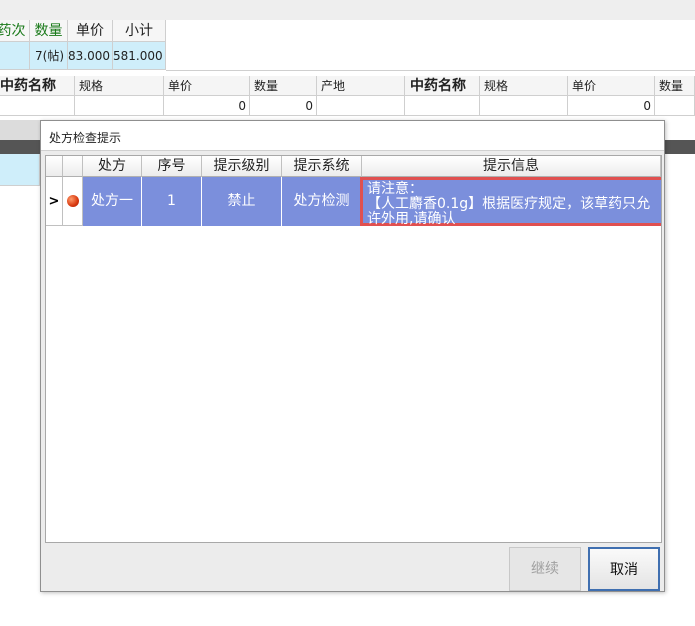  Describe the element at coordinates (112, 201) in the screenshot. I see `cell-prescription: 处方一` at that location.